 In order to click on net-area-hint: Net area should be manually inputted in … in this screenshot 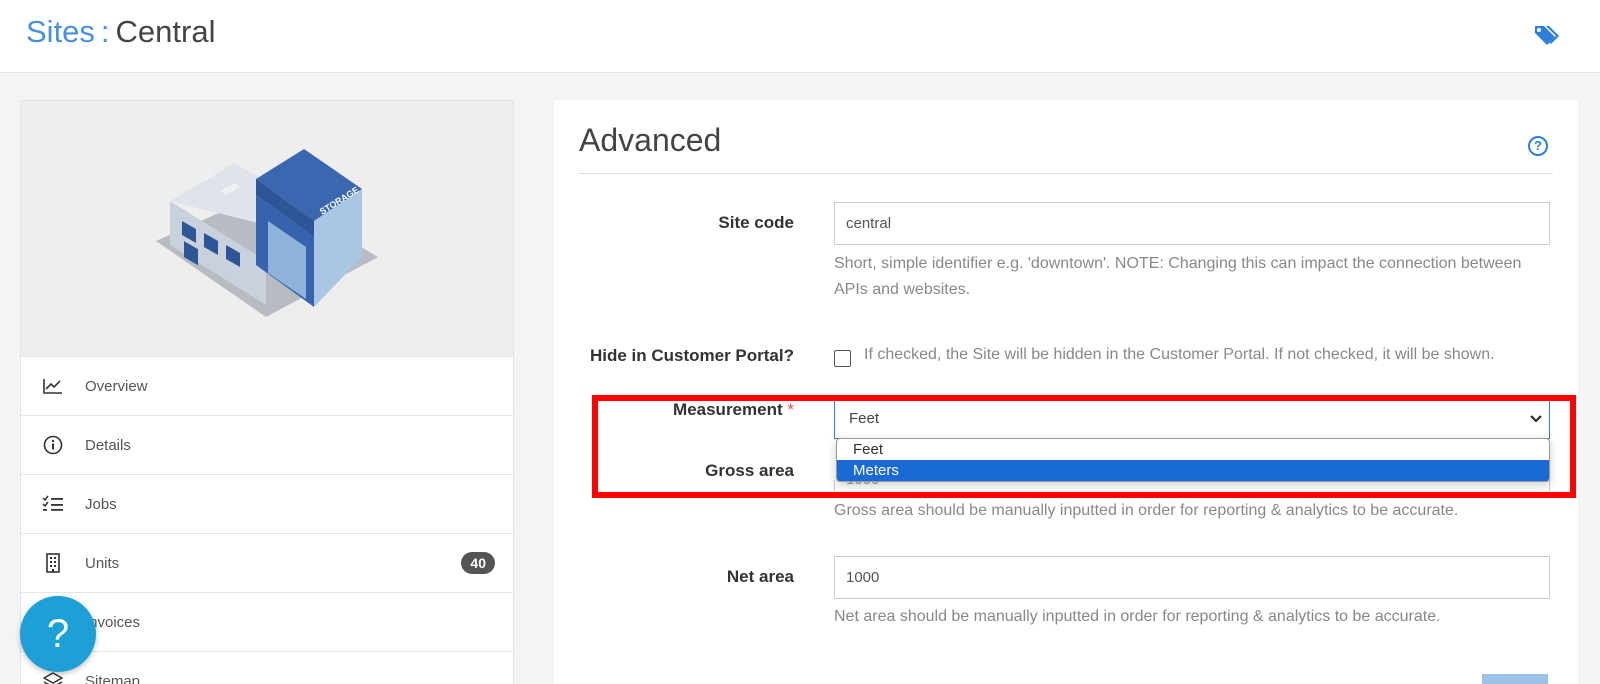, I will do `click(1137, 616)`.